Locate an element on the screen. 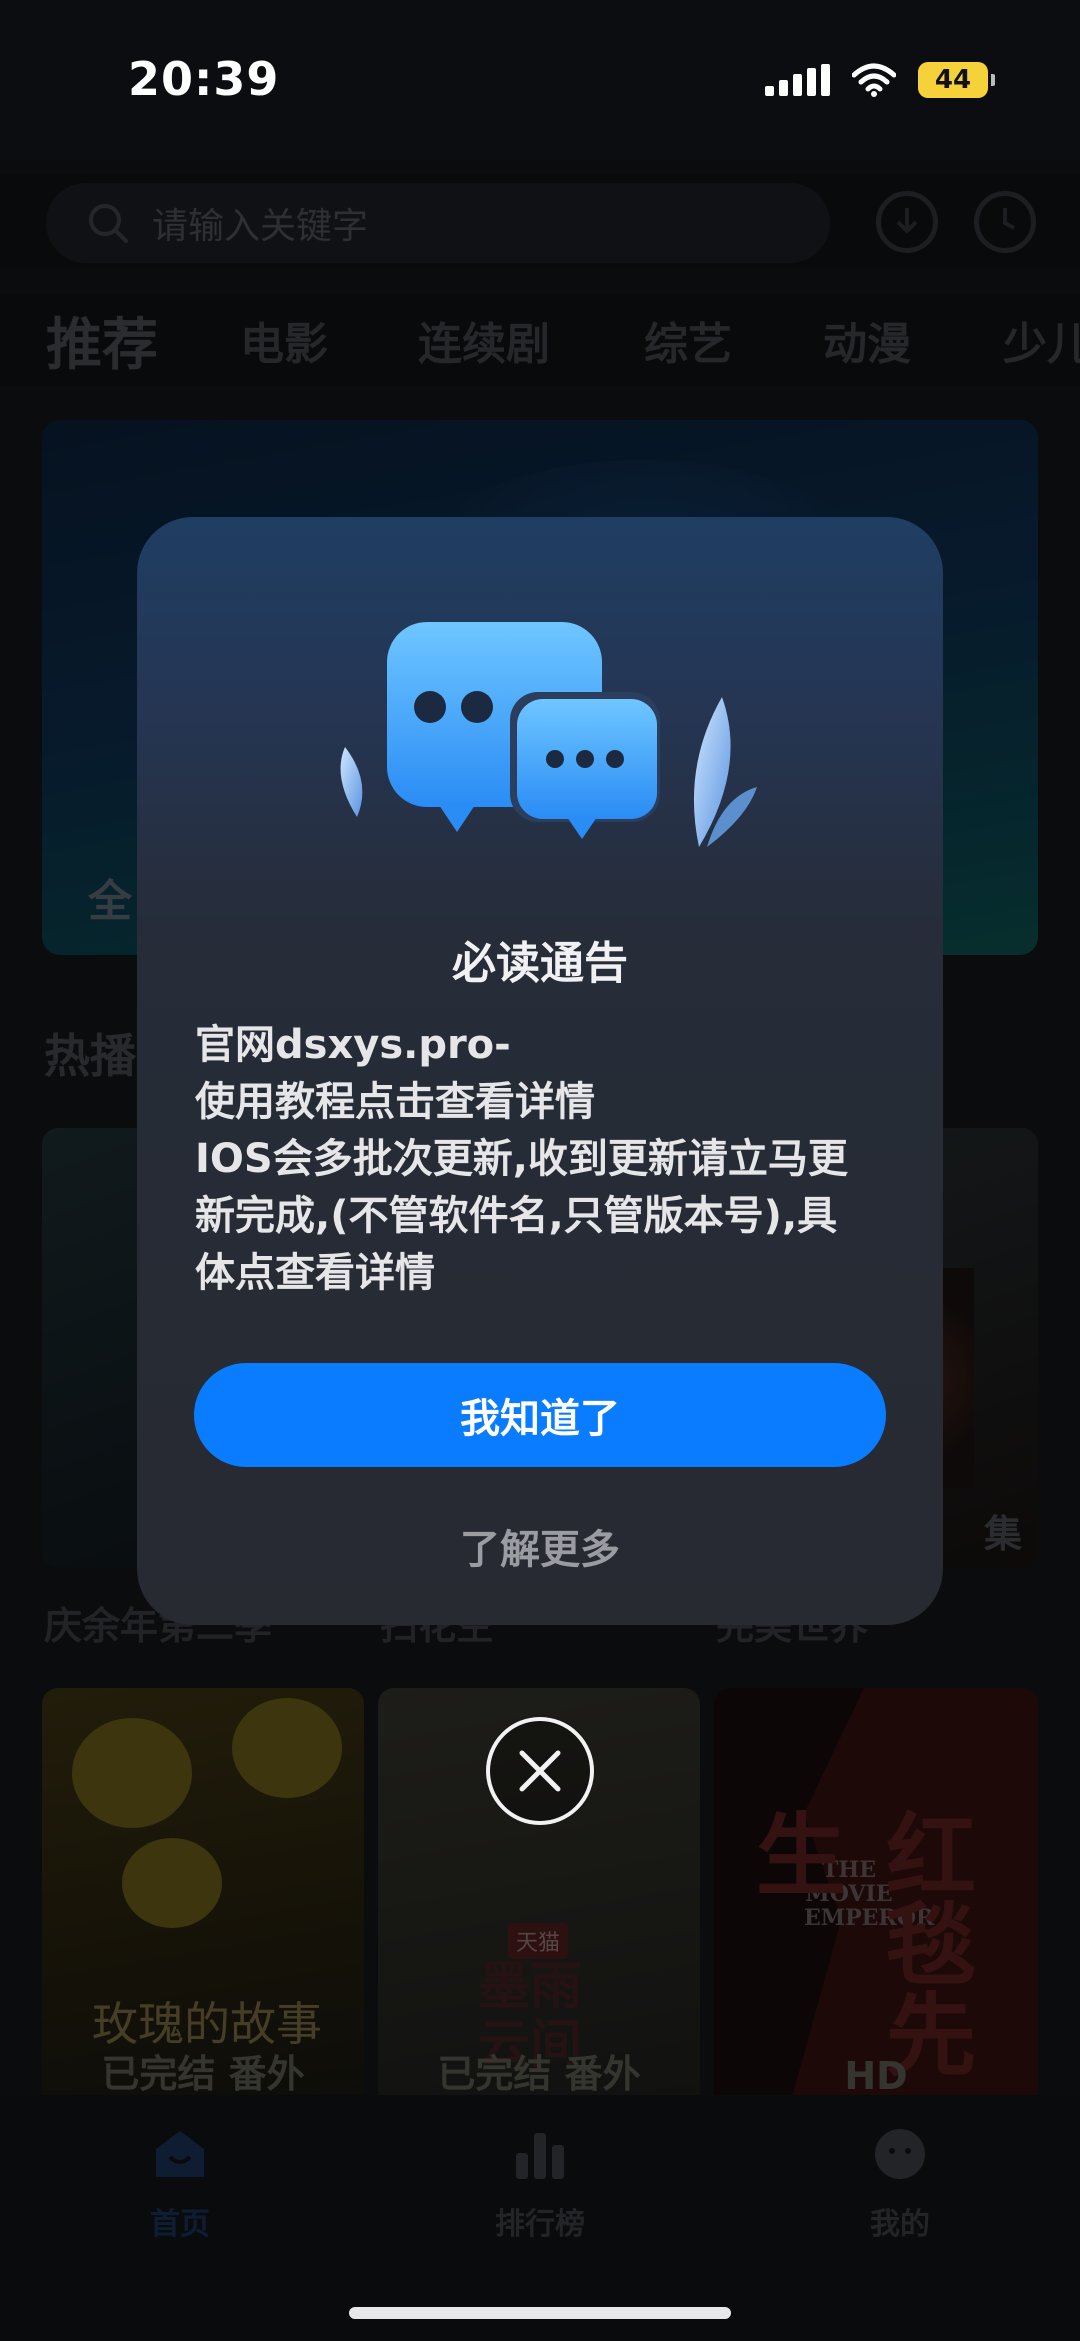 The width and height of the screenshot is (1080, 2341). cellular-signal-icon is located at coordinates (797, 80).